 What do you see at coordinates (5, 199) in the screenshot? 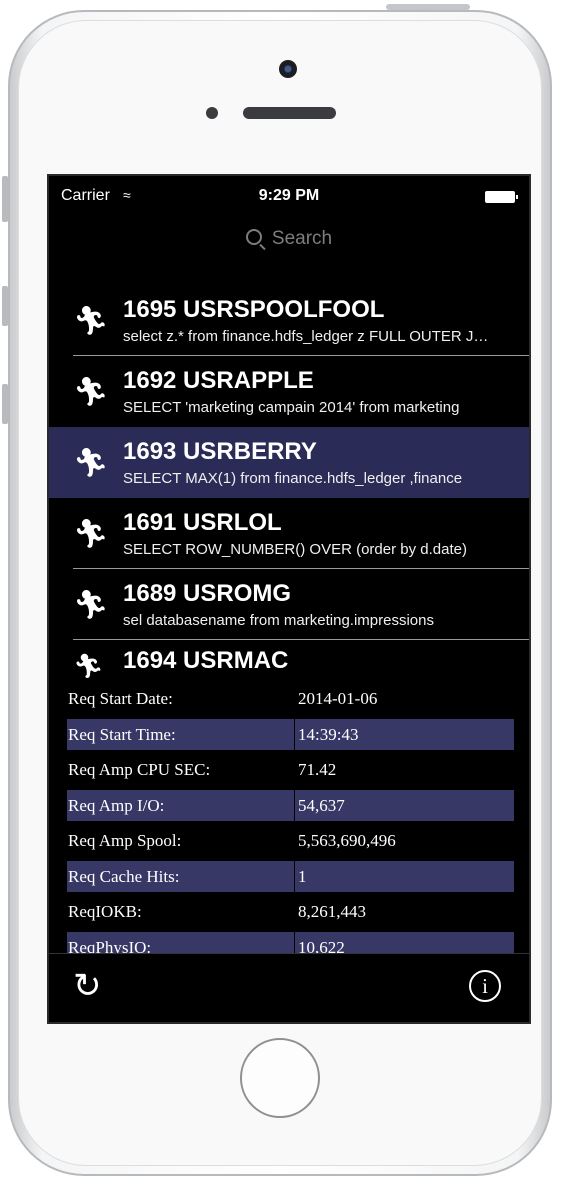
I see `mute-switch` at bounding box center [5, 199].